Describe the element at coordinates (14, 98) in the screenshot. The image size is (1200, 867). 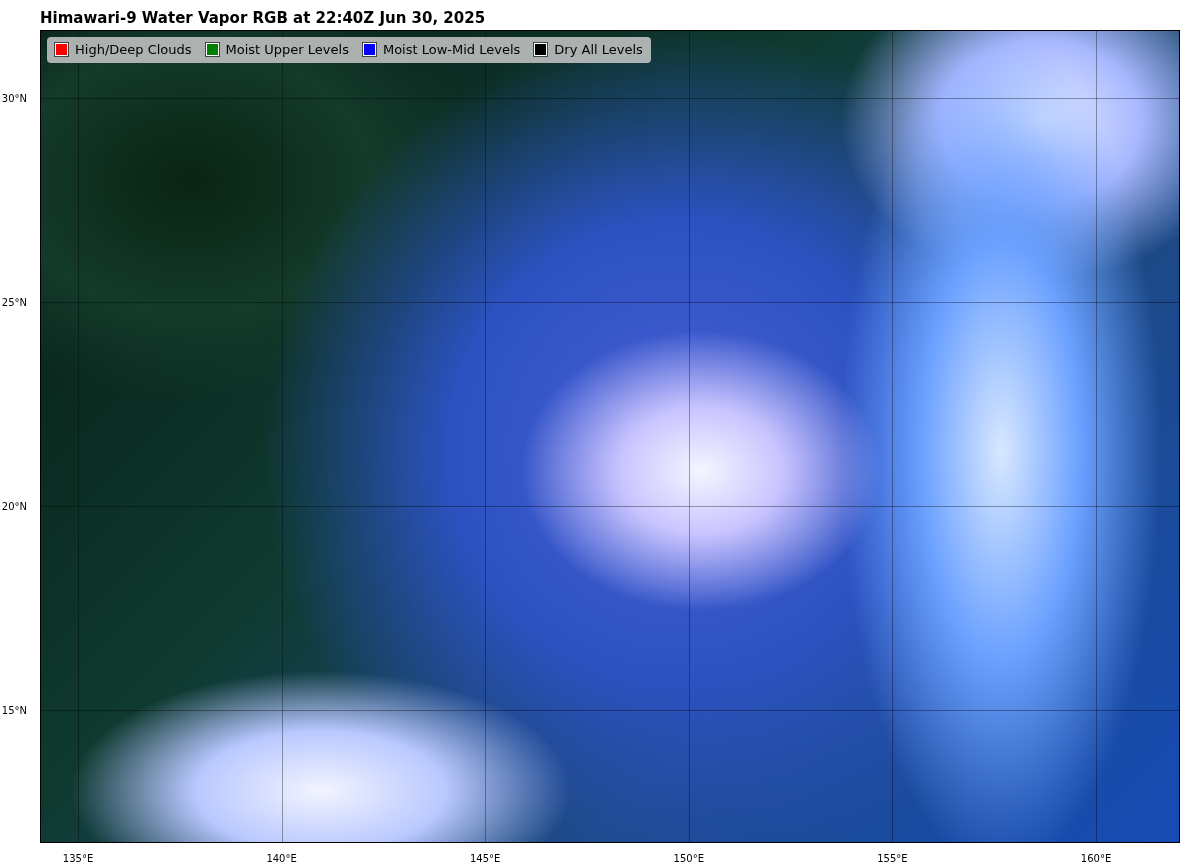
I see `latitude-label: 30°N` at that location.